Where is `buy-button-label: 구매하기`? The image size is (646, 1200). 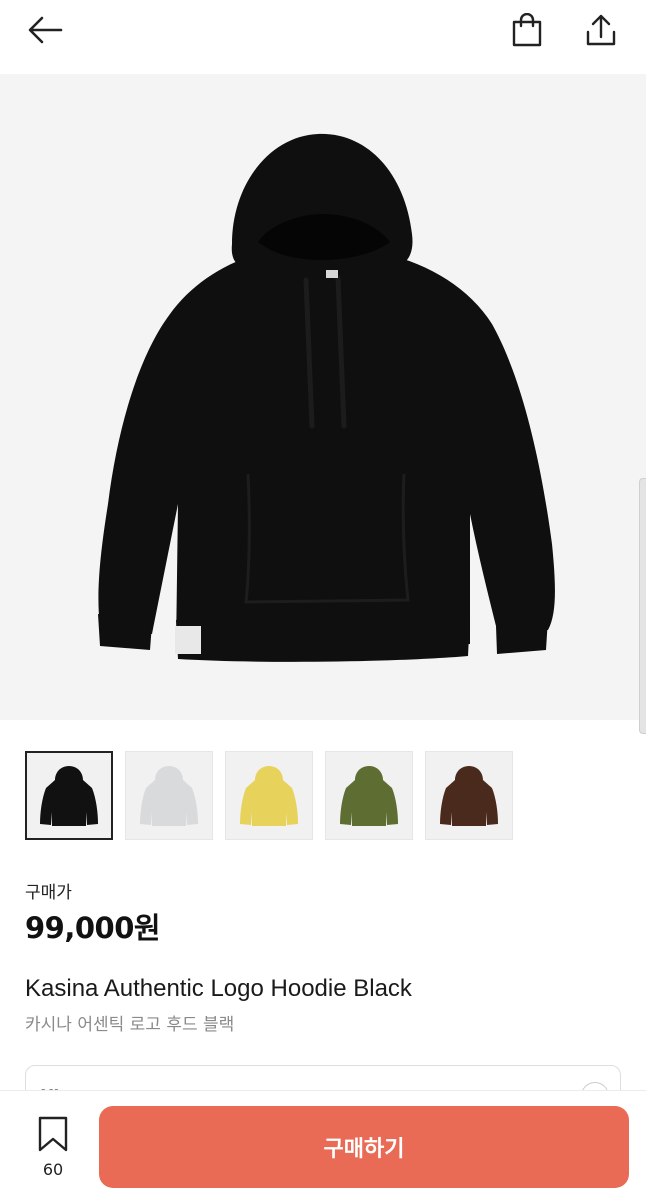
buy-button-label: 구매하기 is located at coordinates (364, 1149).